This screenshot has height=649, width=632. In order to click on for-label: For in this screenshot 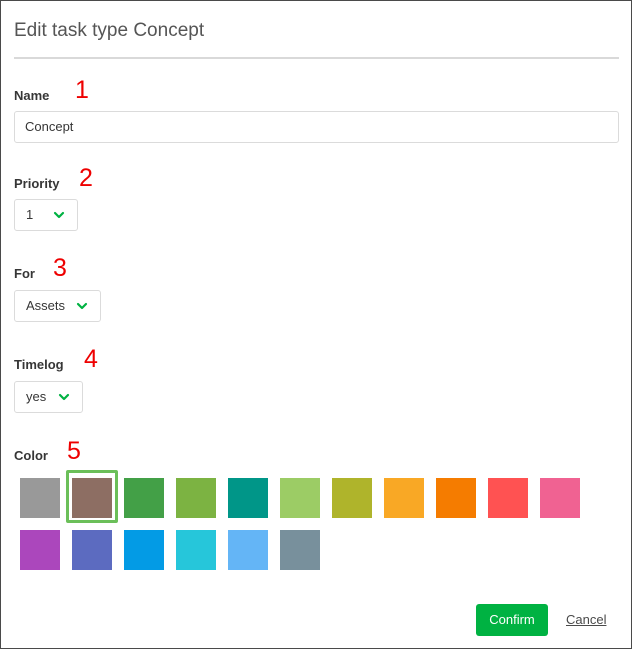, I will do `click(24, 273)`.